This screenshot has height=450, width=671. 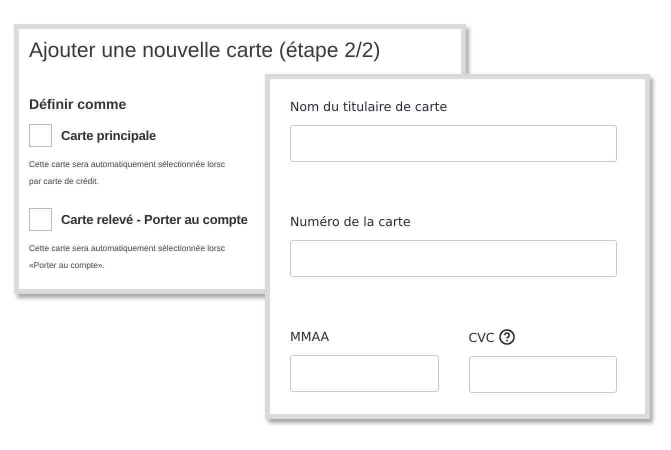 What do you see at coordinates (204, 51) in the screenshot?
I see `dialog-title: Ajouter une nouvelle carte (étape 2/2)` at bounding box center [204, 51].